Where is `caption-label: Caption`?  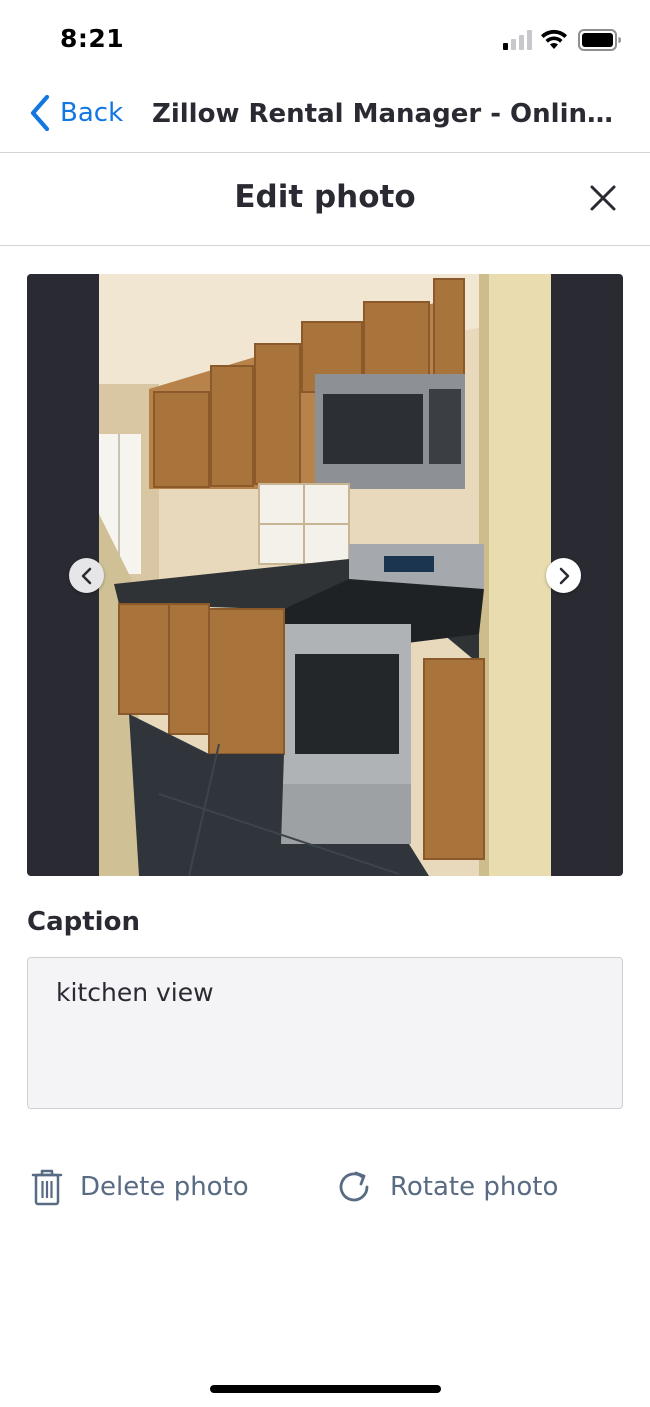 caption-label: Caption is located at coordinates (83, 922).